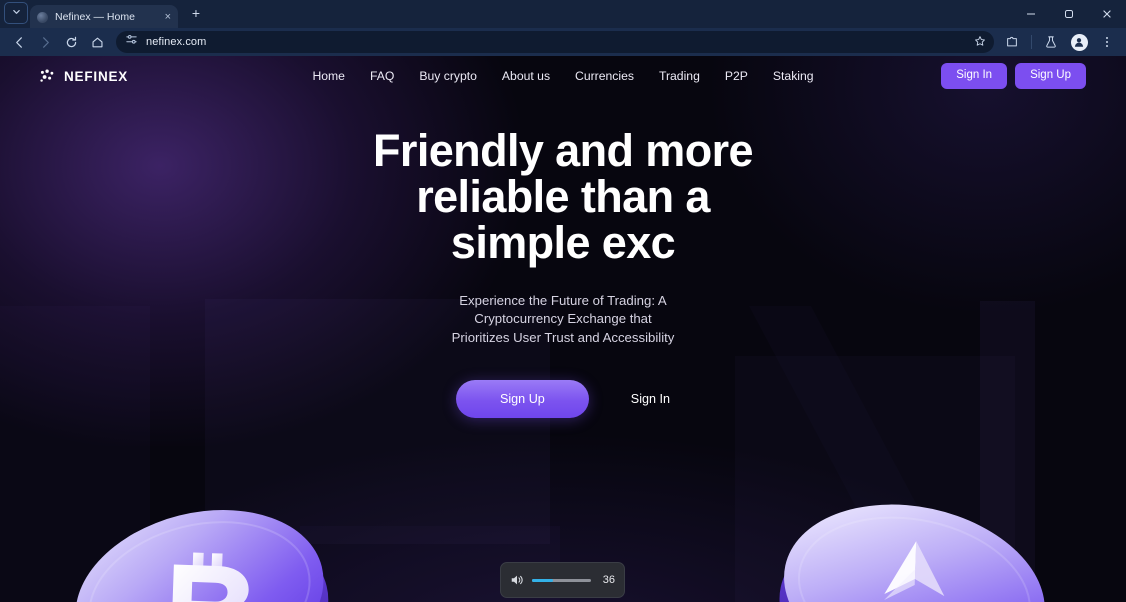 This screenshot has height=602, width=1126. Describe the element at coordinates (448, 76) in the screenshot. I see `nav-item-buy-crypto: Buy crypto` at that location.